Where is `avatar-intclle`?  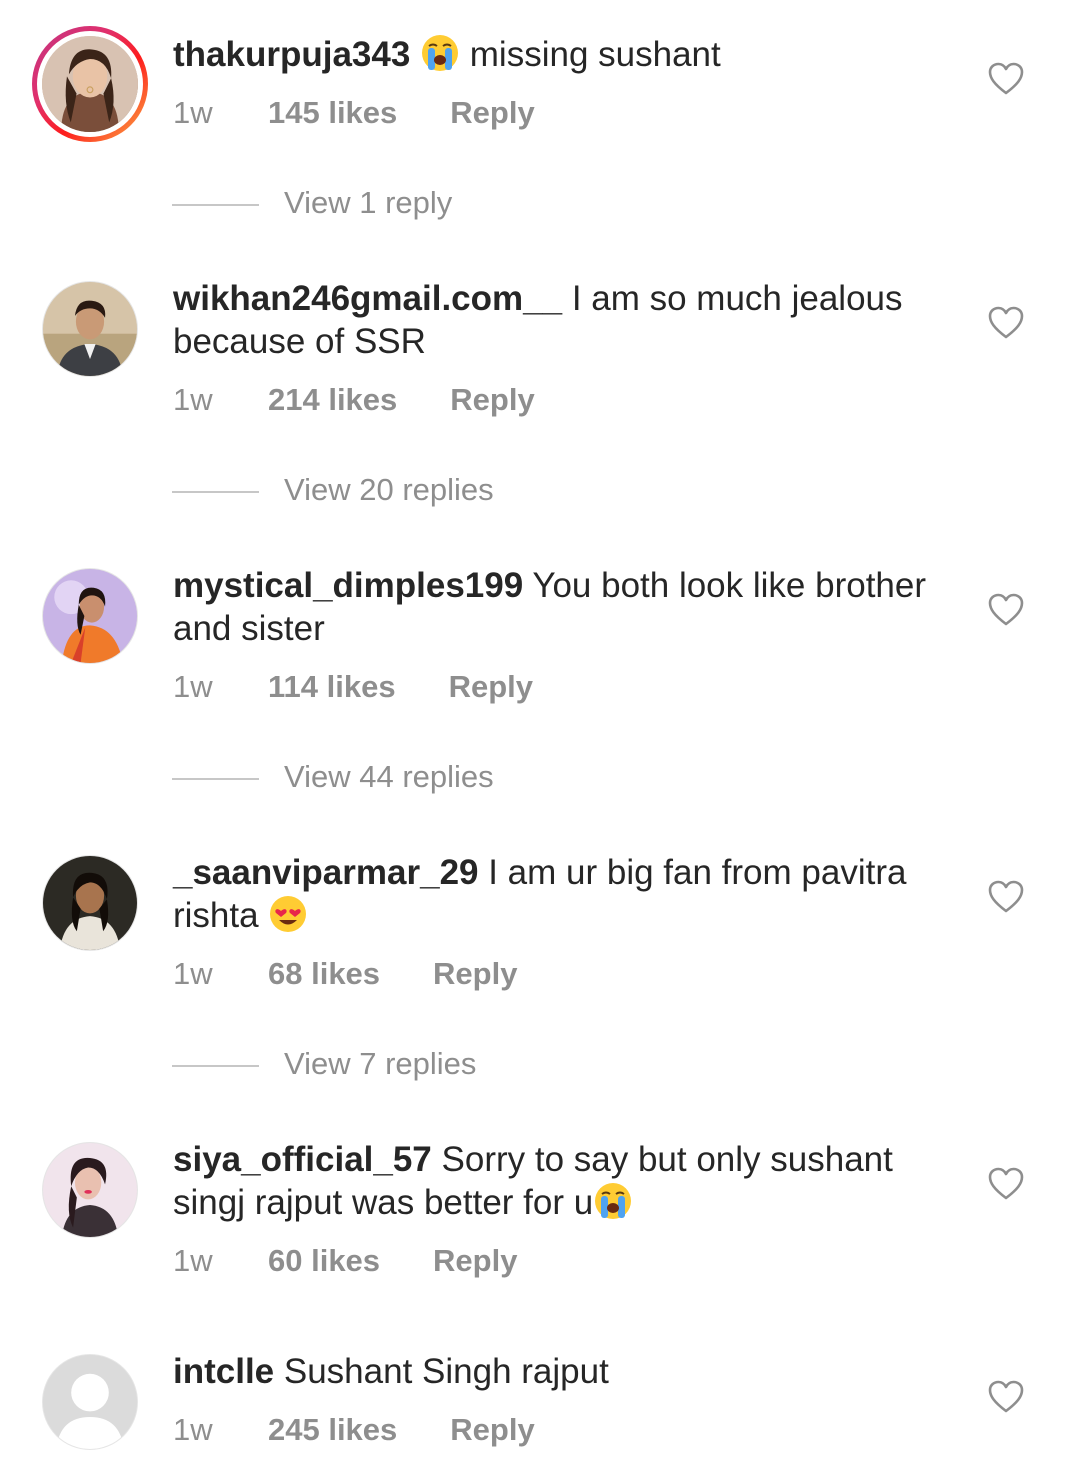
avatar-intclle is located at coordinates (90, 1402).